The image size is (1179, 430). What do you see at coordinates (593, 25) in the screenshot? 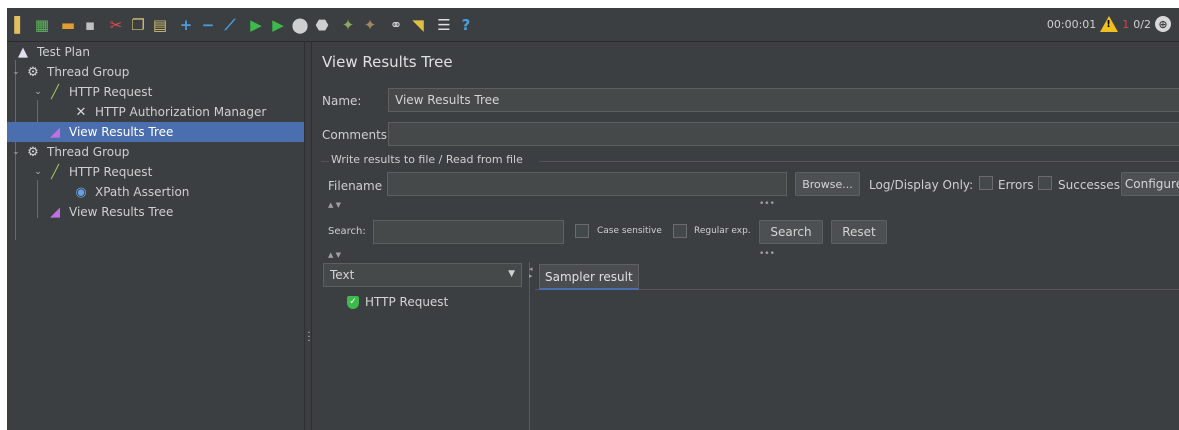
I see `toolbar: ▌ ▦ ▬ ▪ ✂ ❐ ▤ + − ⟋ ▶ ▶ ⬤ ⬣ ✦ ✦ ⚭ ◥ ☰? 00:00:01 ! 1 0/2 ⊕` at bounding box center [593, 25].